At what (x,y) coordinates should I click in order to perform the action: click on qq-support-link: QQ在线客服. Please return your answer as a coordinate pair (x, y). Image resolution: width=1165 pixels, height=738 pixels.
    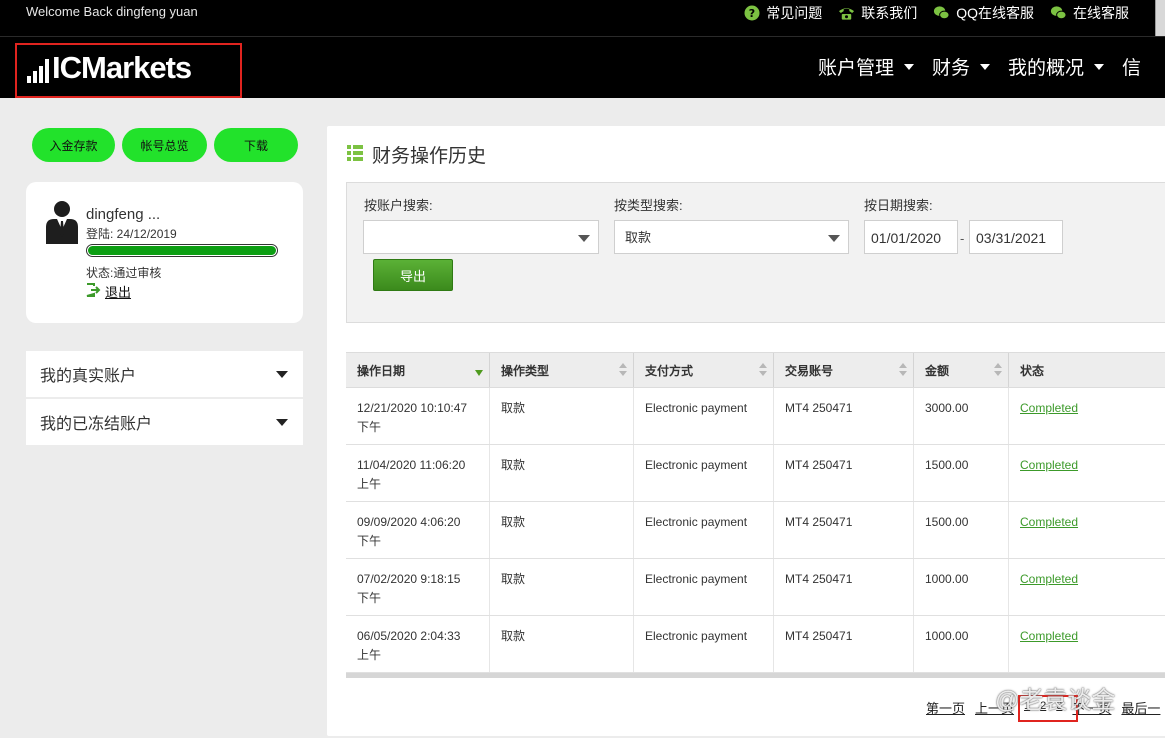
    Looking at the image, I should click on (983, 13).